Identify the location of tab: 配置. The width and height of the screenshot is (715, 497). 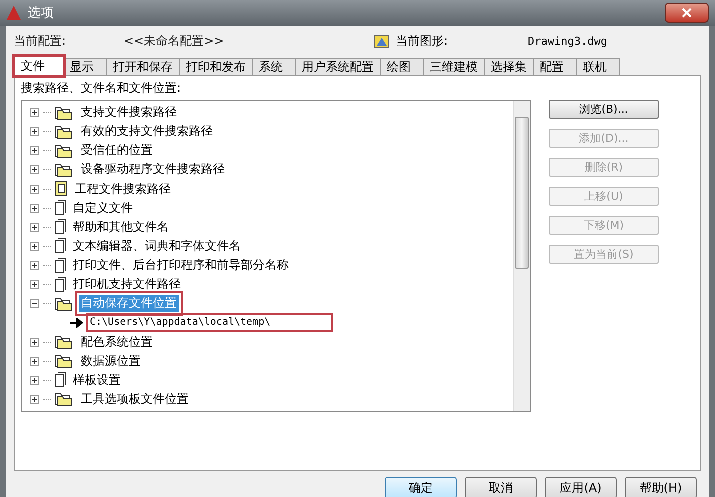
(555, 67).